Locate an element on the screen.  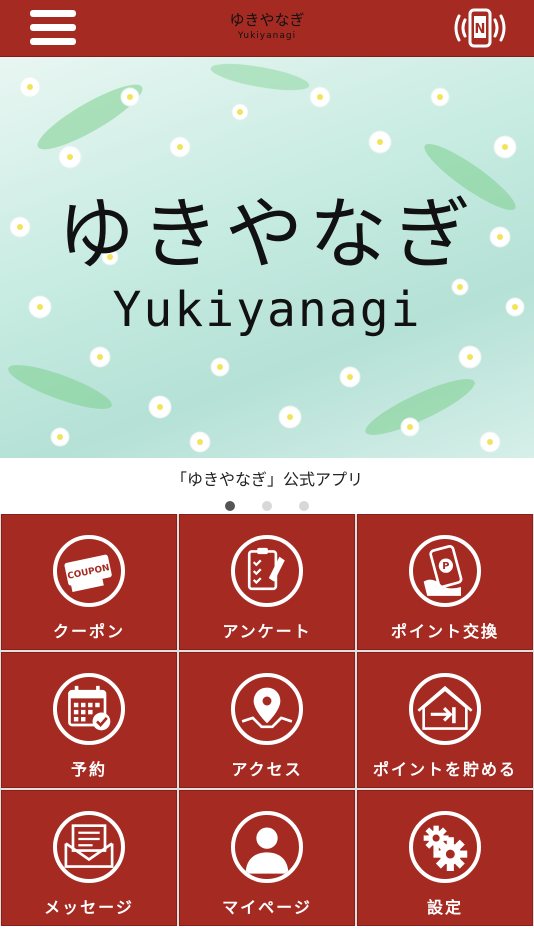
menu-label-access: アクセス is located at coordinates (267, 769).